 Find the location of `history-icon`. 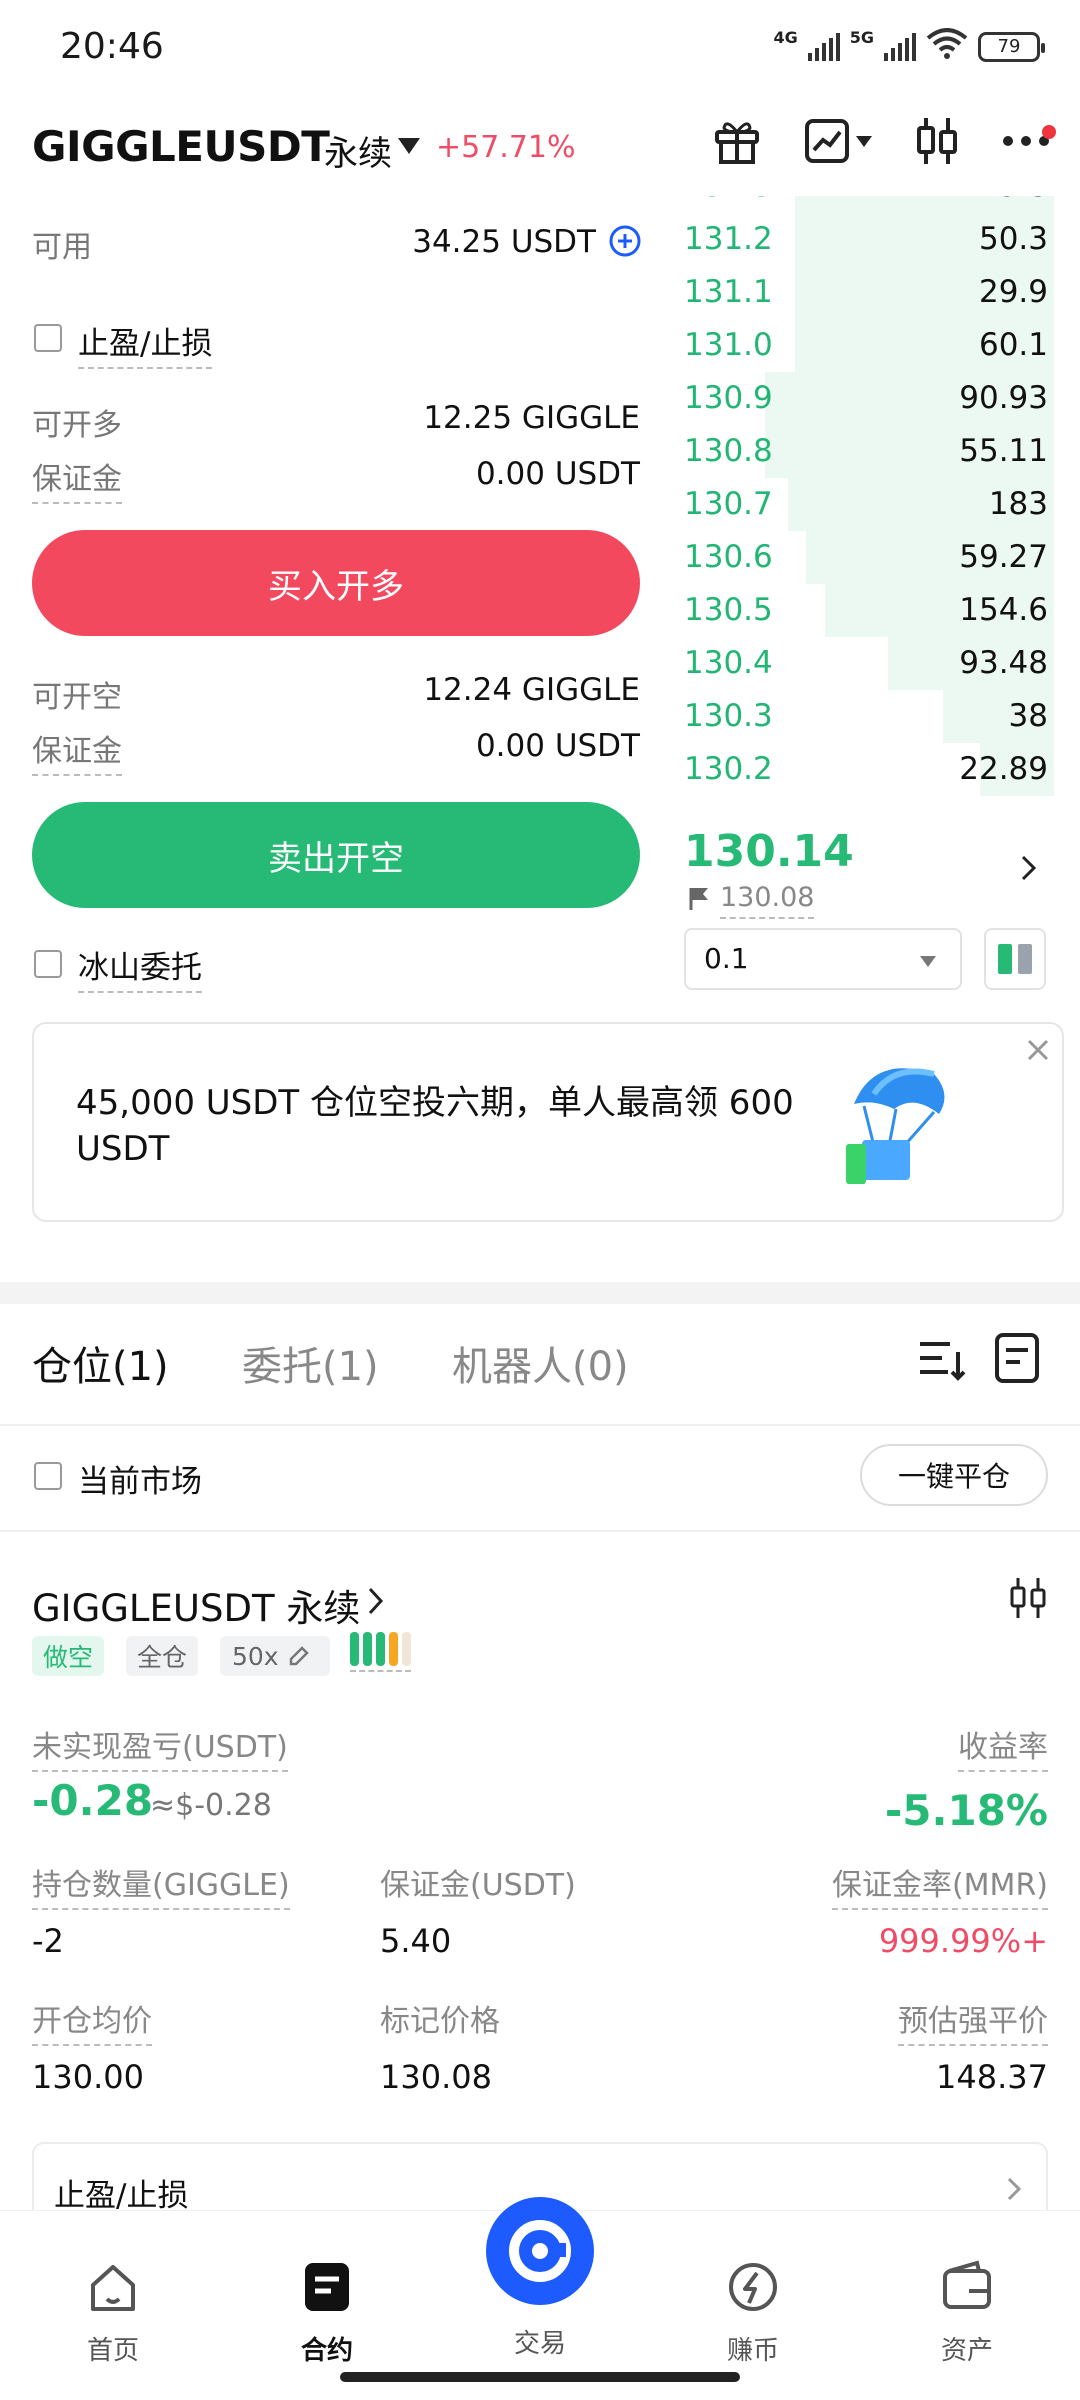

history-icon is located at coordinates (1017, 1360).